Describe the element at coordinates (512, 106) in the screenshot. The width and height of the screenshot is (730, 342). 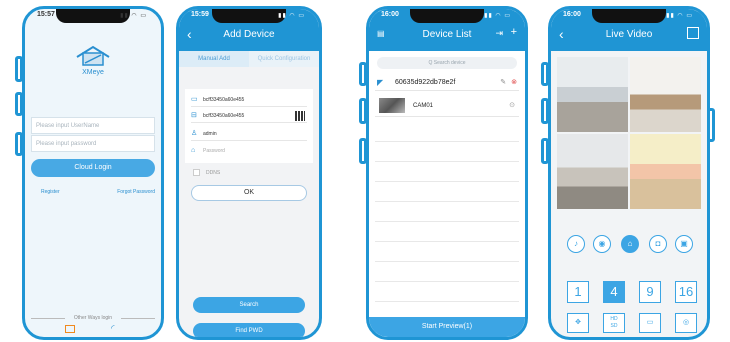
I see `check-icon: ⊙` at that location.